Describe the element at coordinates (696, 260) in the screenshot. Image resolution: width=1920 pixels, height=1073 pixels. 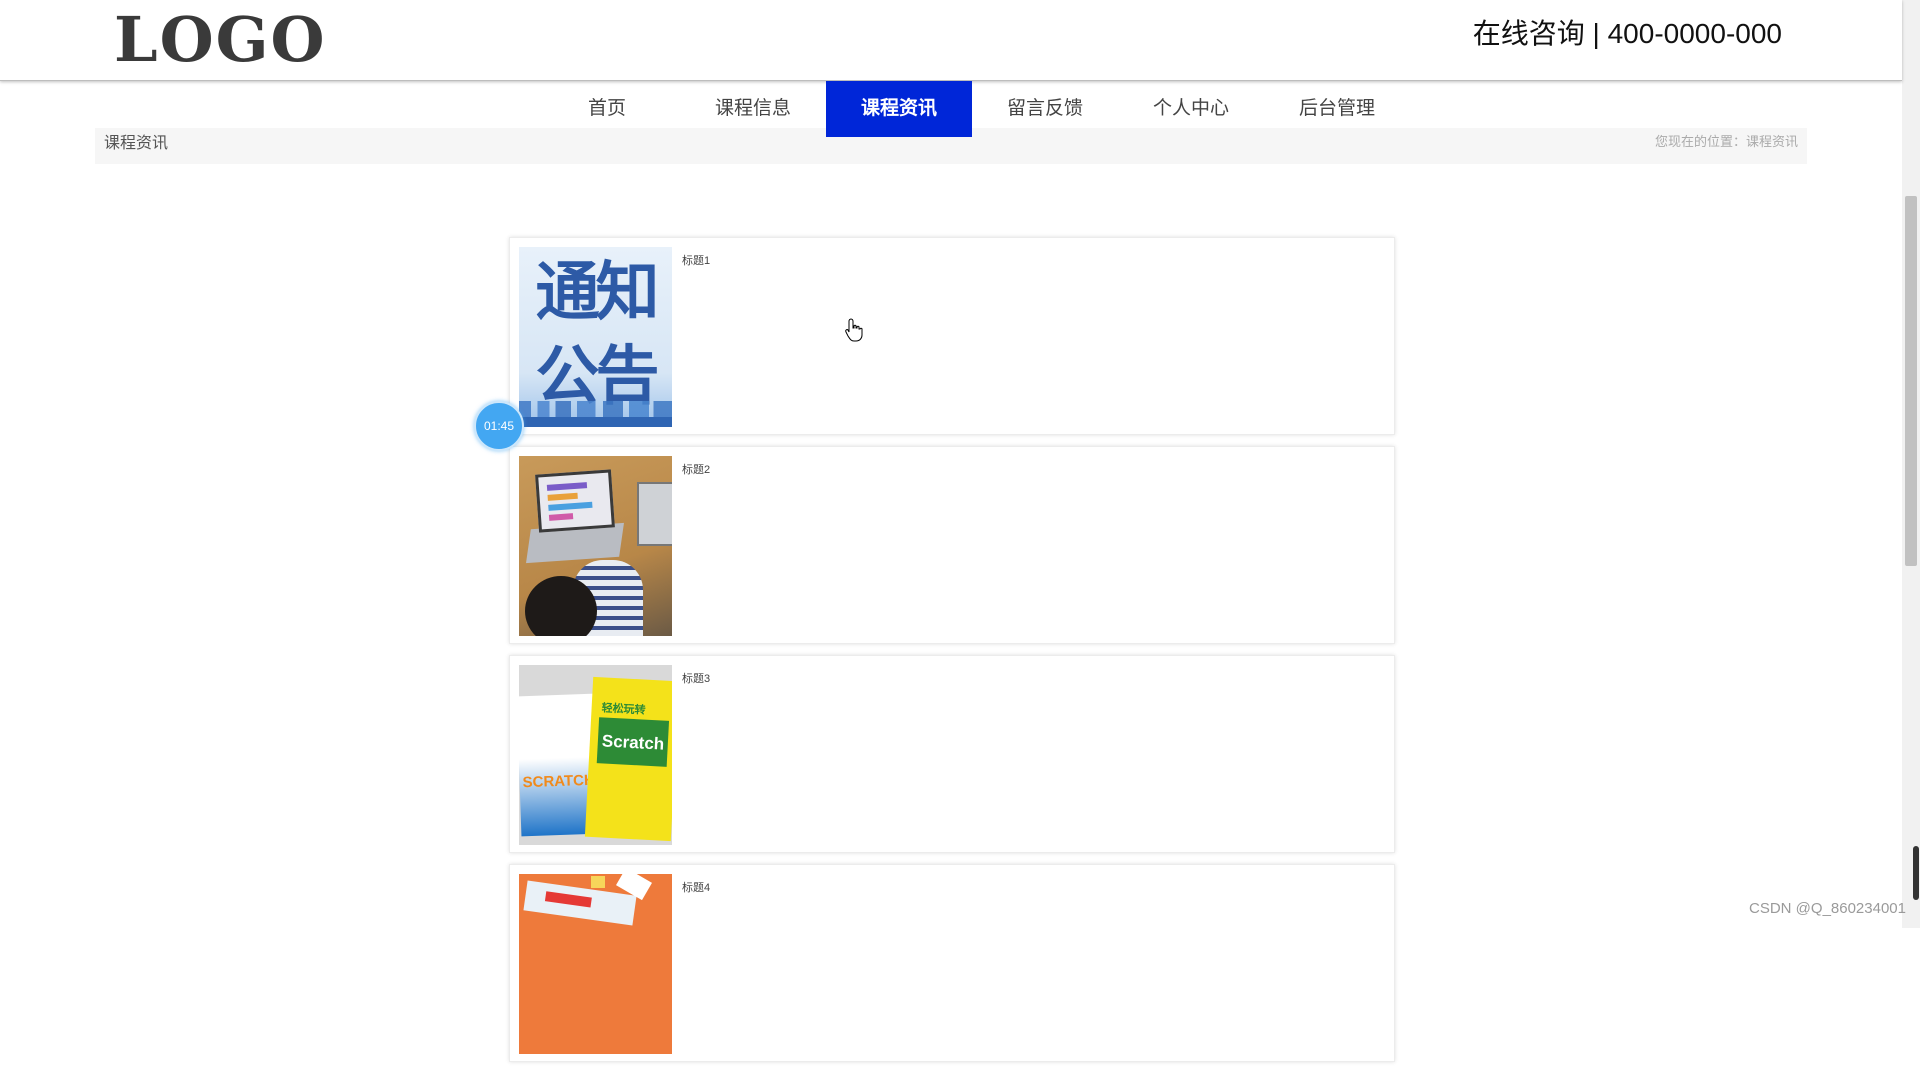
I see `news-title: 标题1` at that location.